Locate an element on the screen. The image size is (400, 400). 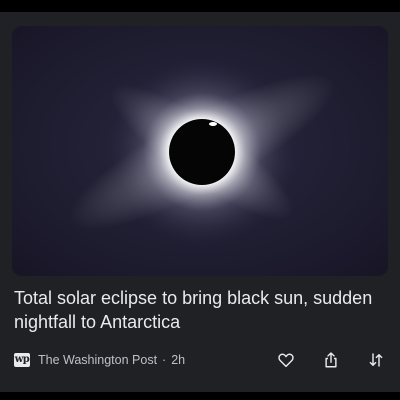
heart-outline-icon is located at coordinates (286, 360).